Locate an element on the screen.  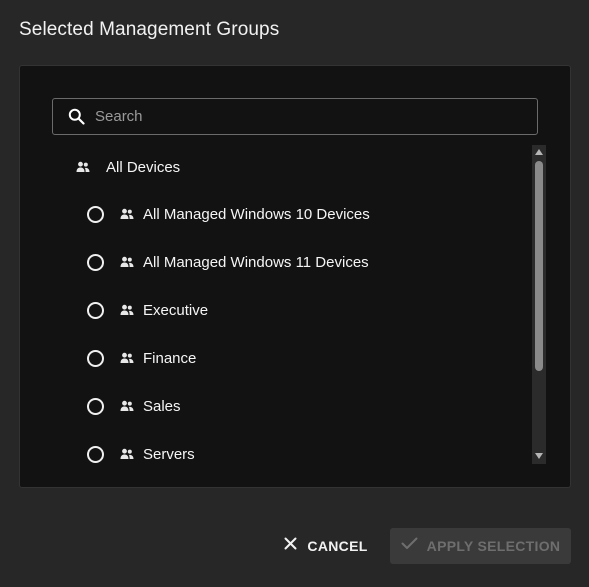
close-icon is located at coordinates (290, 546).